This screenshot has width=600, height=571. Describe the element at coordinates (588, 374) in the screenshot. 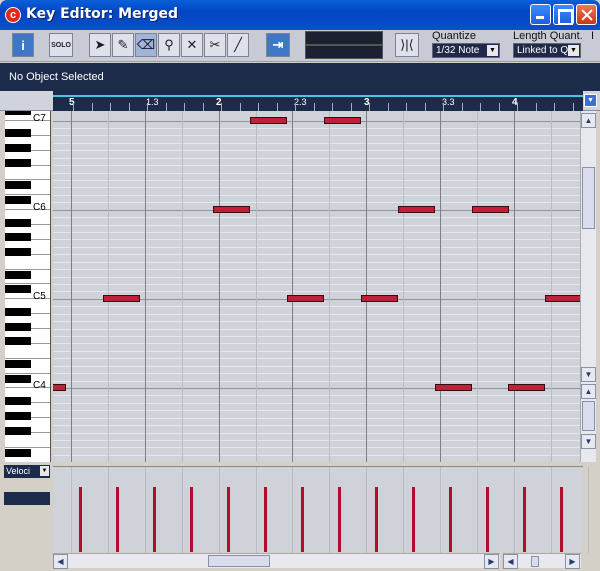

I see `scroll-down-button: ▼` at that location.